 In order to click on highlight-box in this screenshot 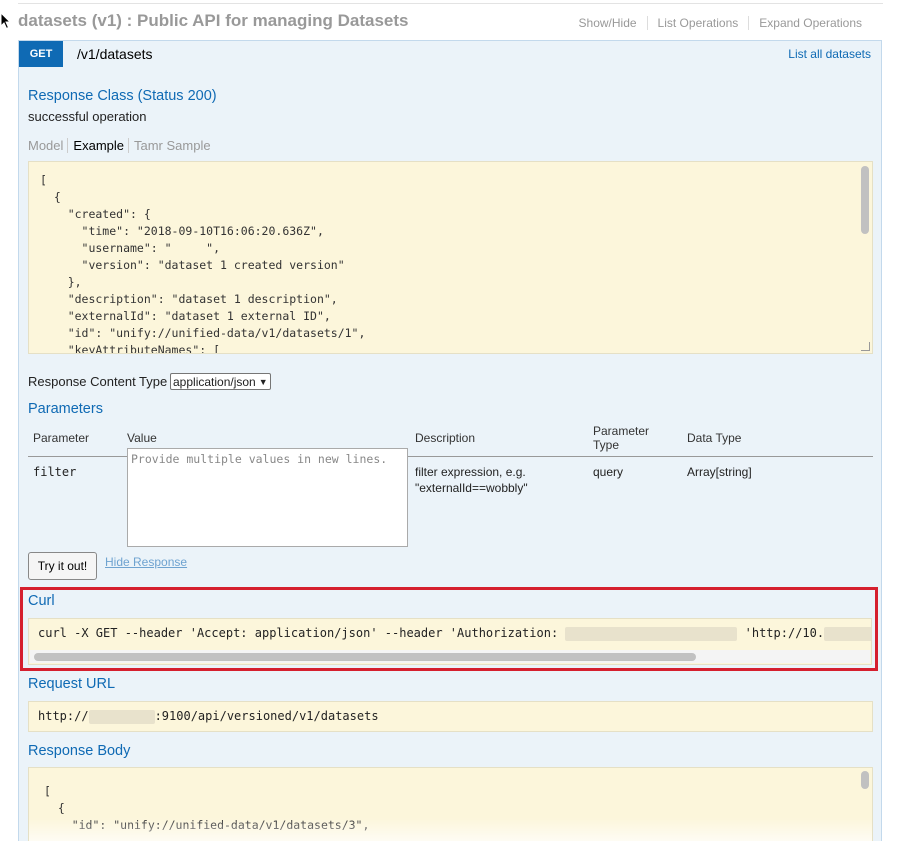, I will do `click(449, 629)`.